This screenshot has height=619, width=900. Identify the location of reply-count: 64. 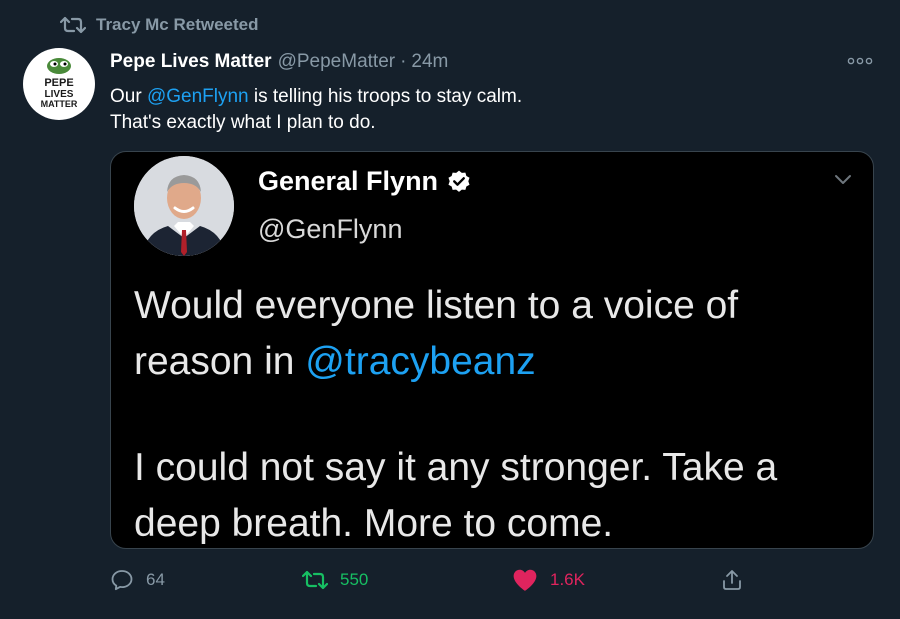
(155, 579).